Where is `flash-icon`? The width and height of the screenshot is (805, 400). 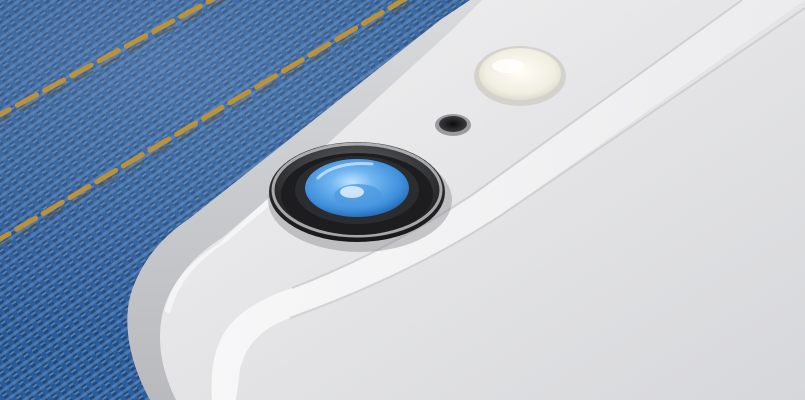 flash-icon is located at coordinates (520, 76).